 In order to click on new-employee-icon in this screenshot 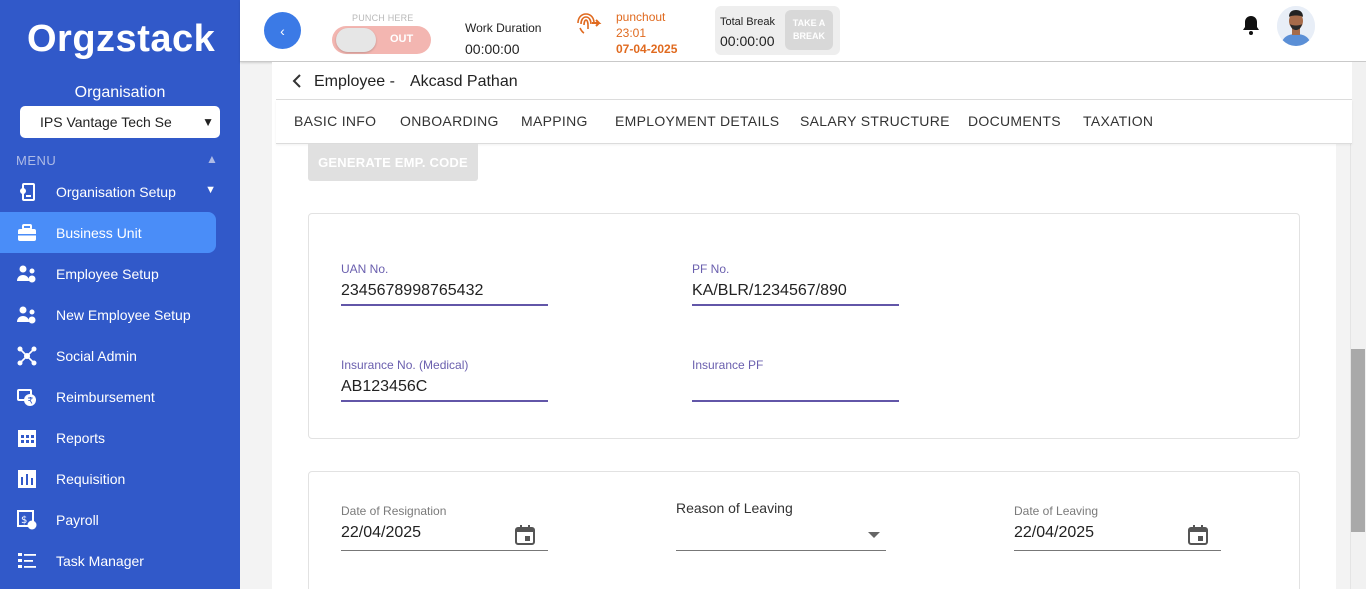, I will do `click(27, 315)`.